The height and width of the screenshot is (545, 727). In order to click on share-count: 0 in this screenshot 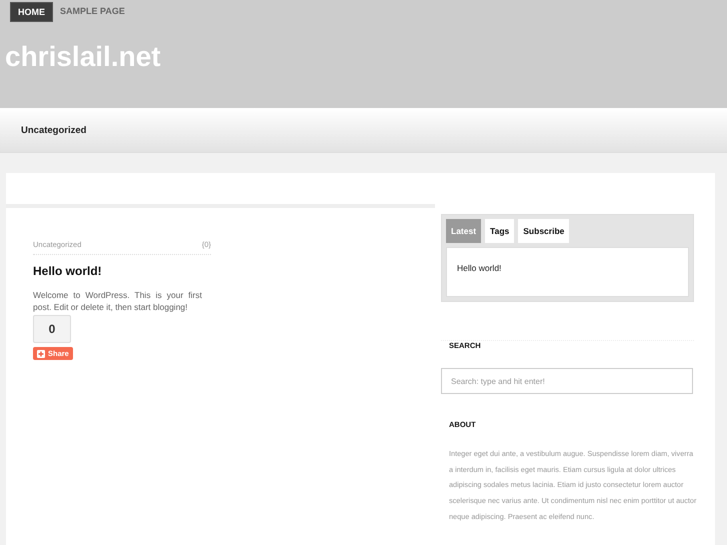, I will do `click(52, 329)`.